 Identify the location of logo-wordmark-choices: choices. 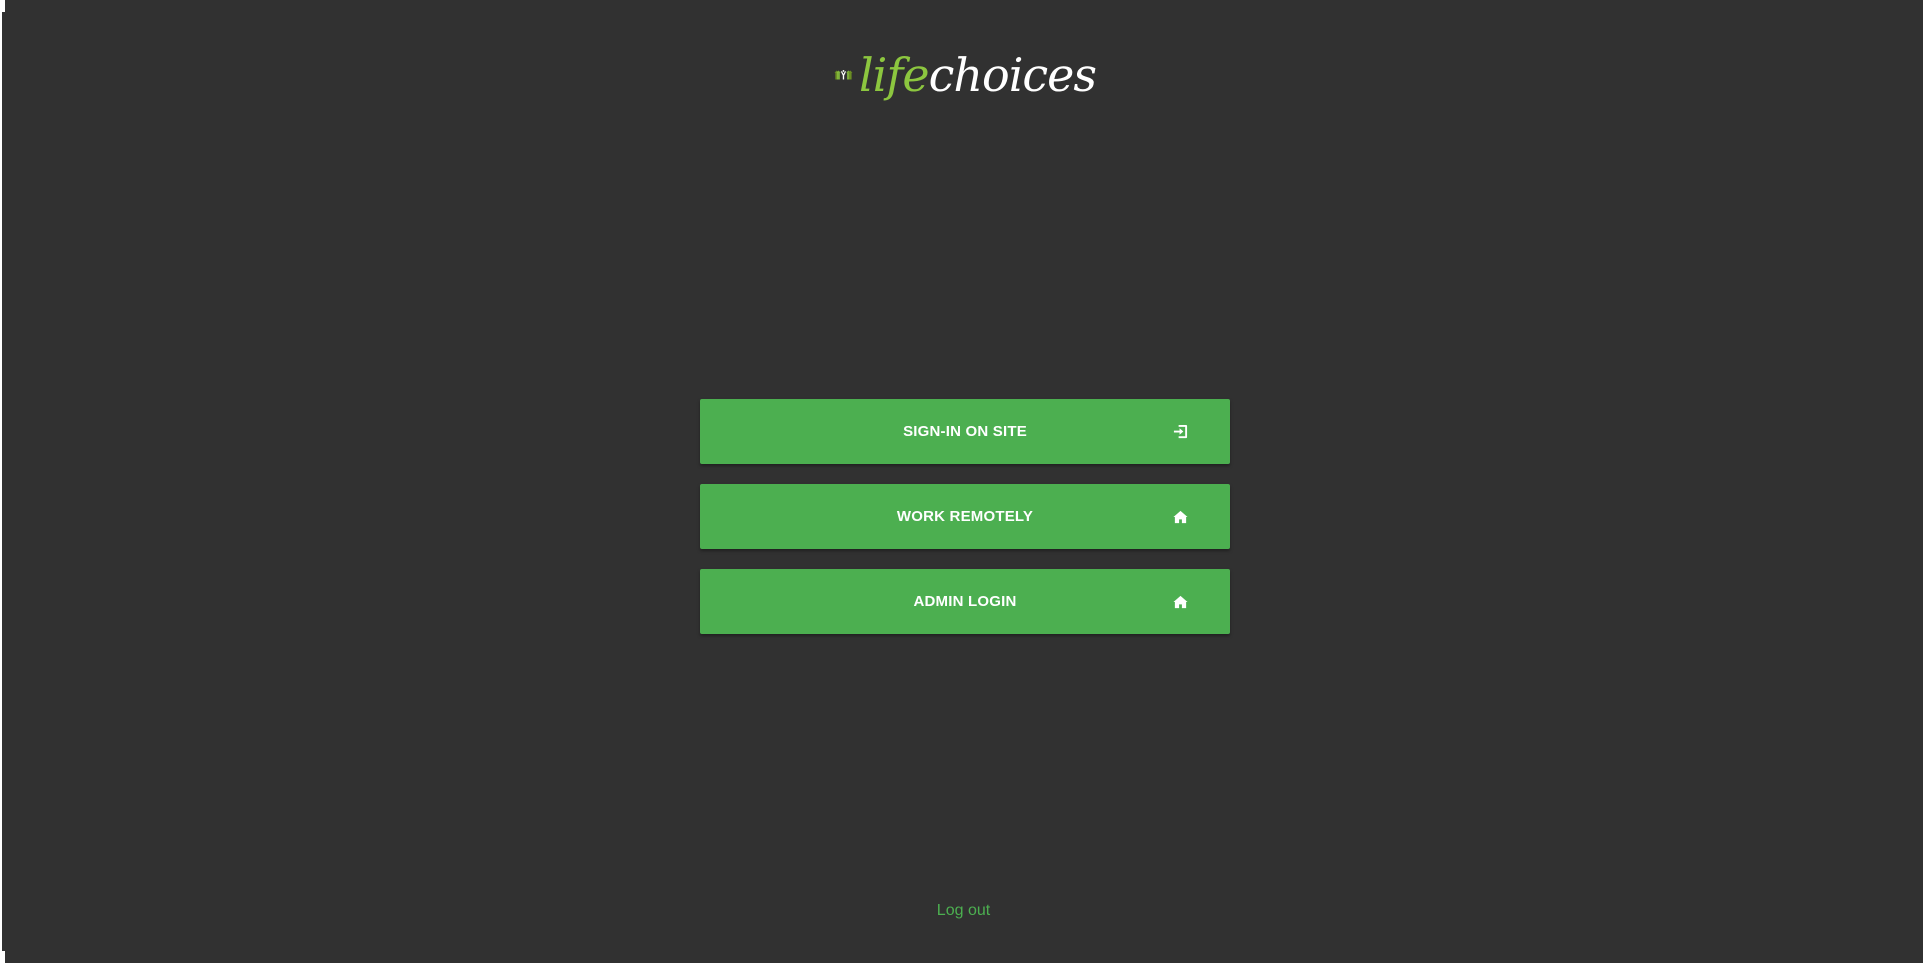
(1012, 75).